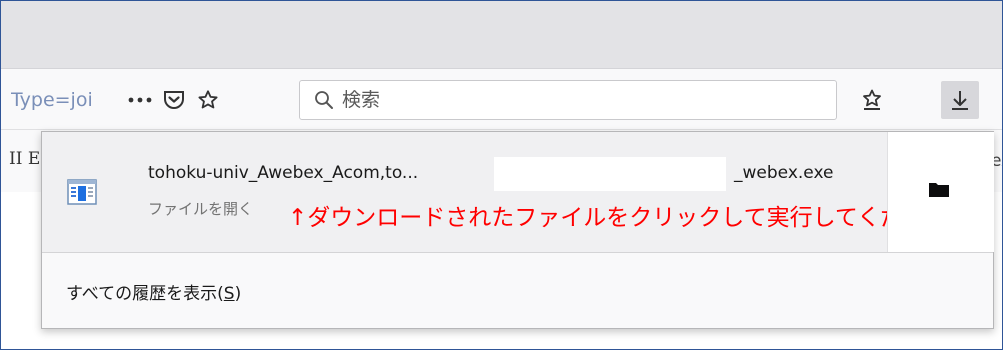 Image resolution: width=1003 pixels, height=350 pixels. I want to click on bookmark-item-partial: II E, so click(24, 159).